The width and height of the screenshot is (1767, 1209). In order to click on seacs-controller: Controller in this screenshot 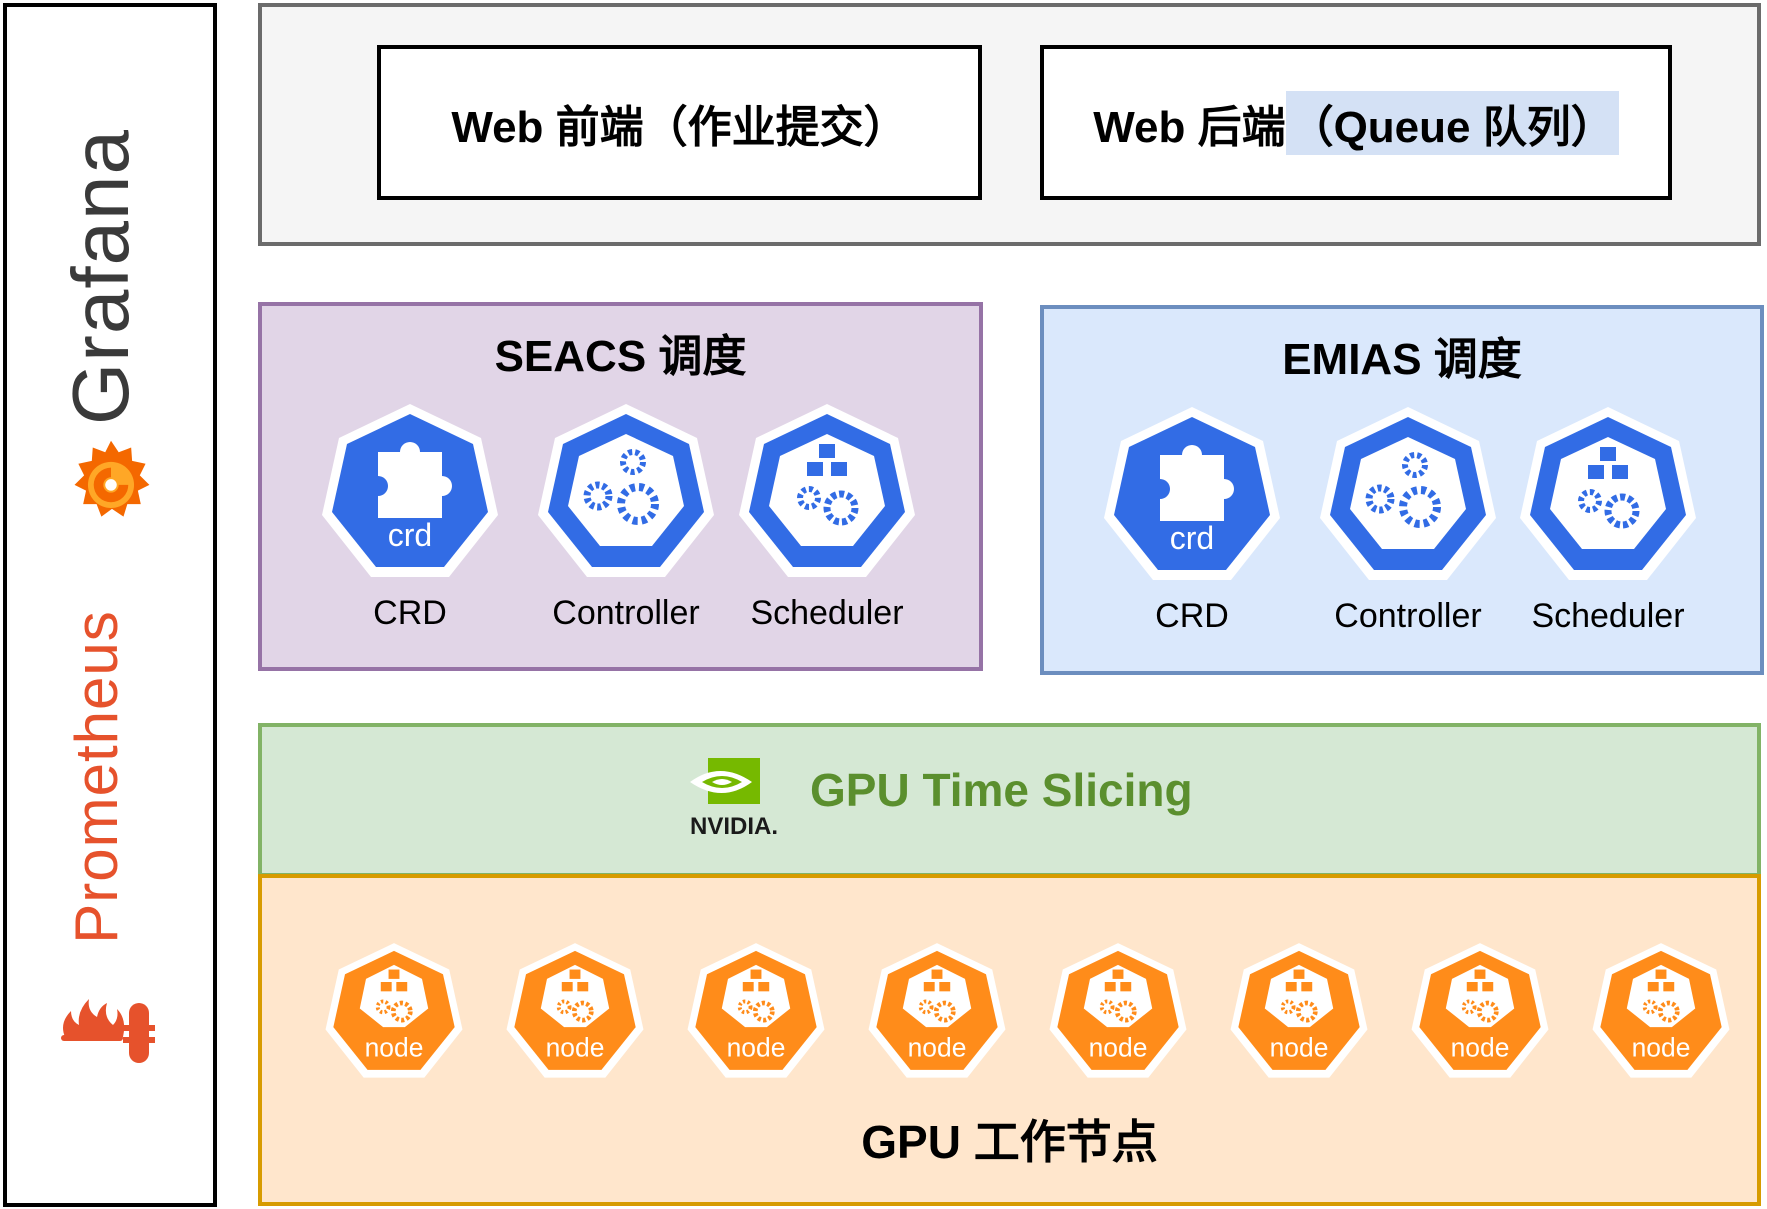, I will do `click(626, 516)`.